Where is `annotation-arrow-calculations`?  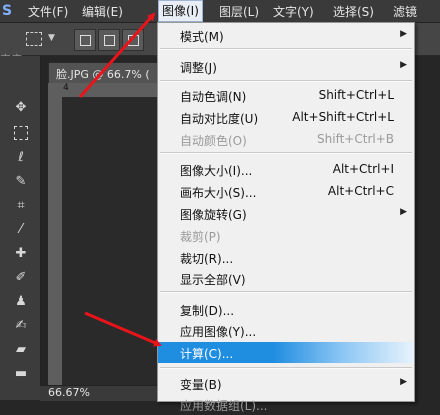 annotation-arrow-calculations is located at coordinates (123, 329).